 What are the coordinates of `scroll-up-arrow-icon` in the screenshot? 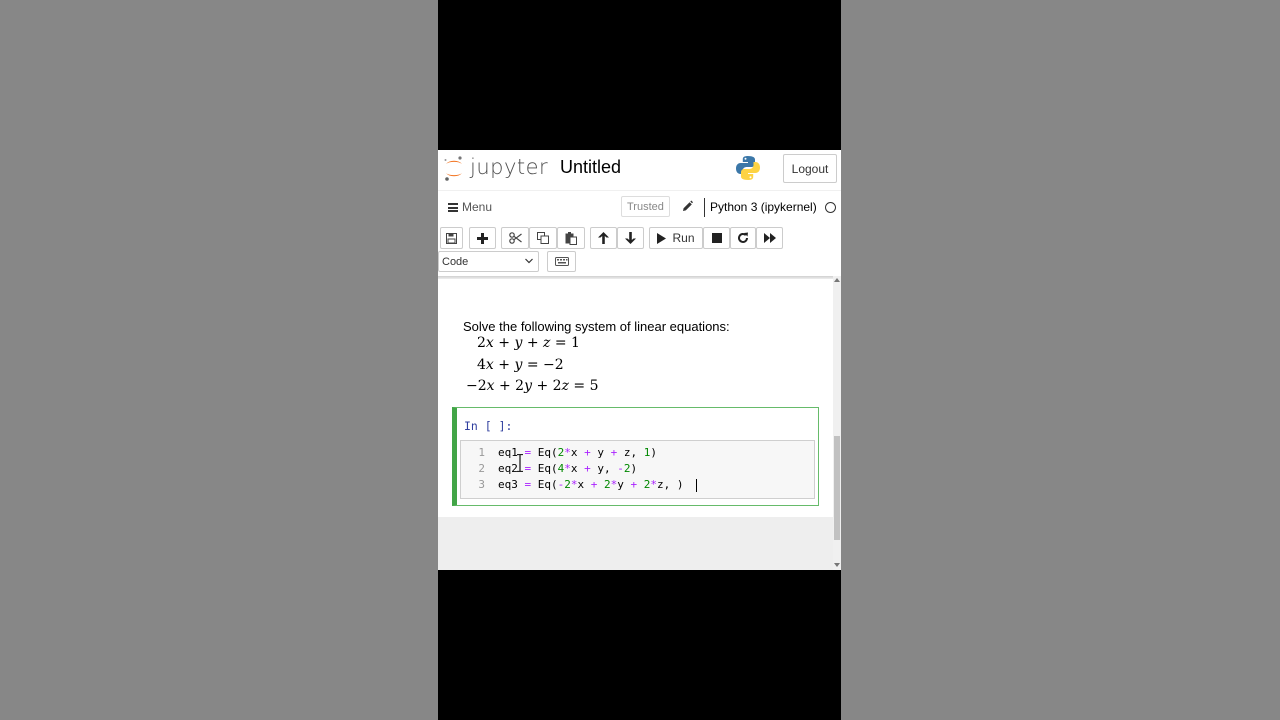 It's located at (837, 280).